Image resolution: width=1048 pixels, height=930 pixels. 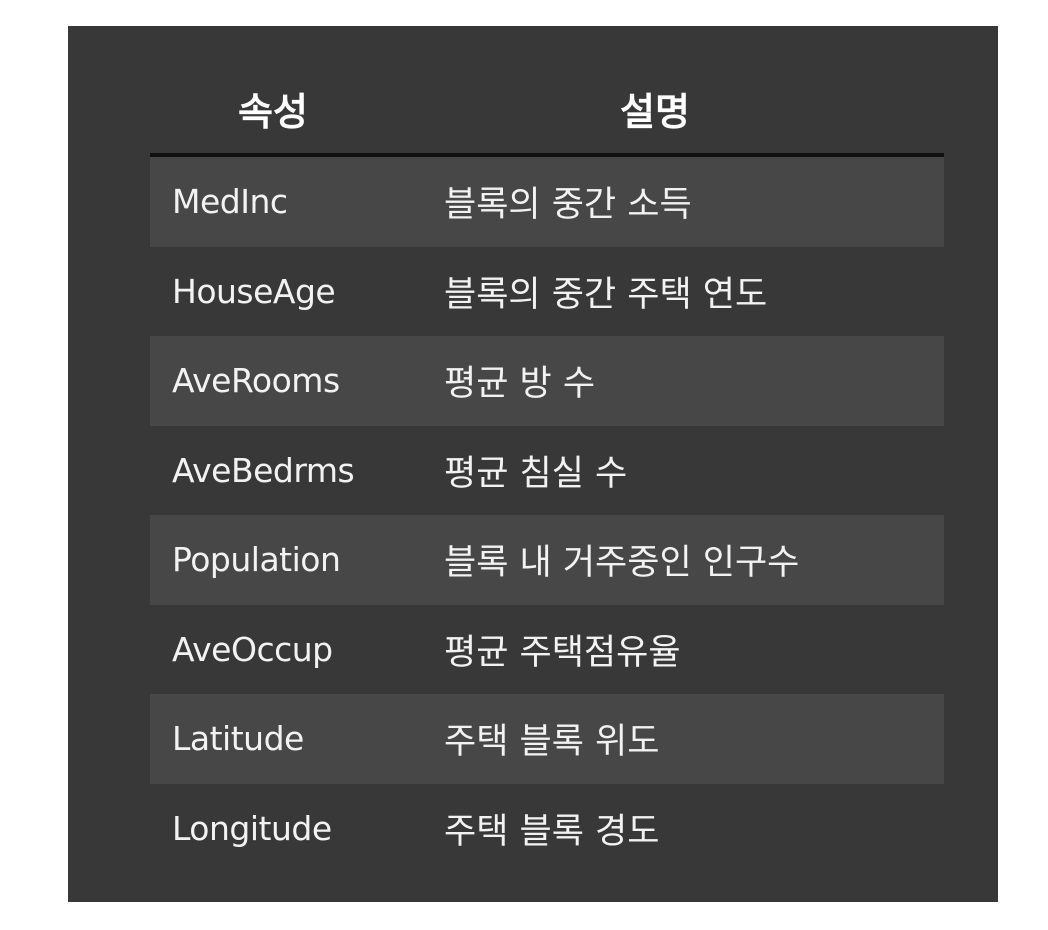 What do you see at coordinates (552, 831) in the screenshot?
I see `description-cell: 주택 블록 경도` at bounding box center [552, 831].